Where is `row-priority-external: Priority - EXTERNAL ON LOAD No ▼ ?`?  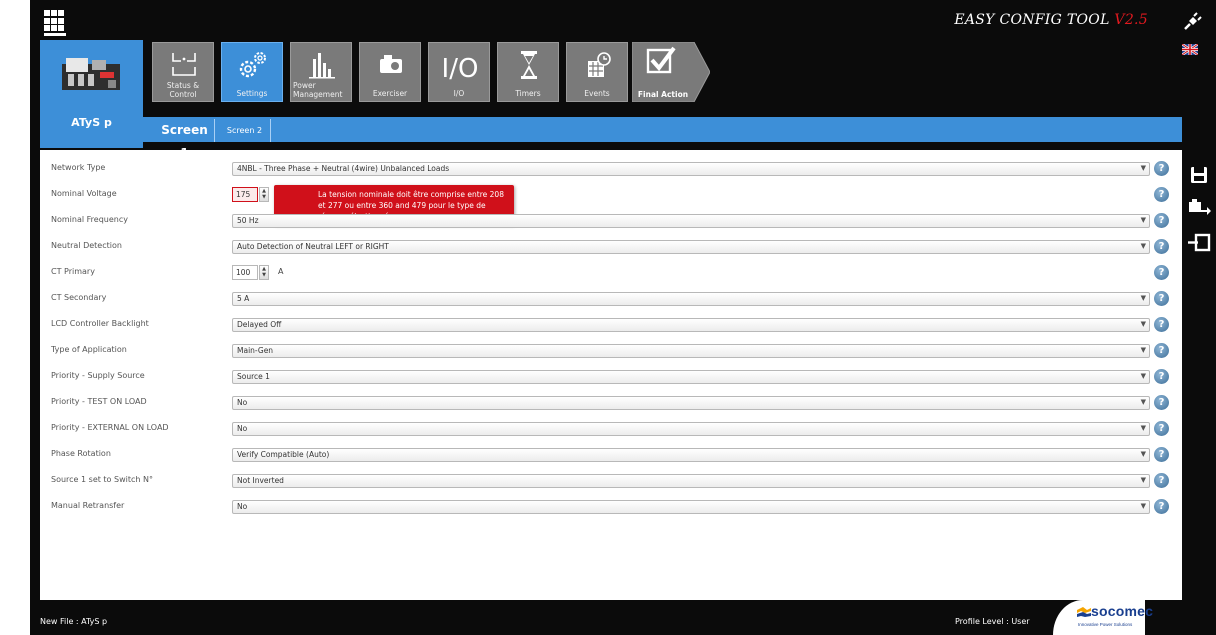
row-priority-external: Priority - EXTERNAL ON LOAD No ▼ ? is located at coordinates (611, 429).